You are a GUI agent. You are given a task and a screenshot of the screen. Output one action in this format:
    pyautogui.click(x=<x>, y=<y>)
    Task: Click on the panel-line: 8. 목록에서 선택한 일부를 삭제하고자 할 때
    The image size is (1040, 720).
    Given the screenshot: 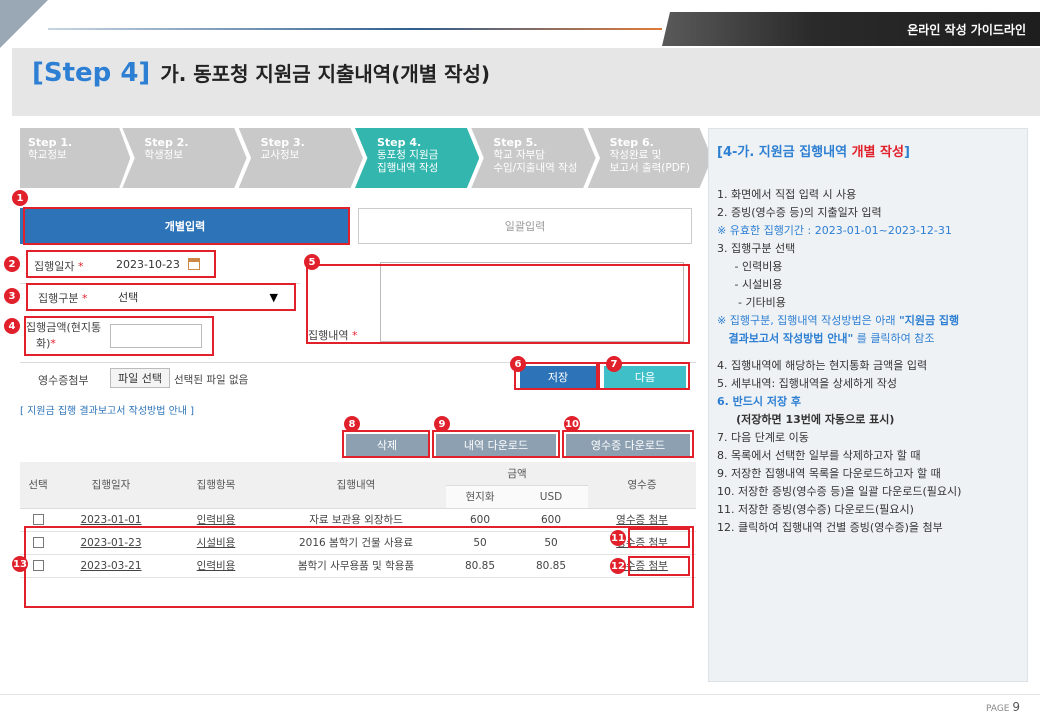 What is the action you would take?
    pyautogui.click(x=819, y=455)
    